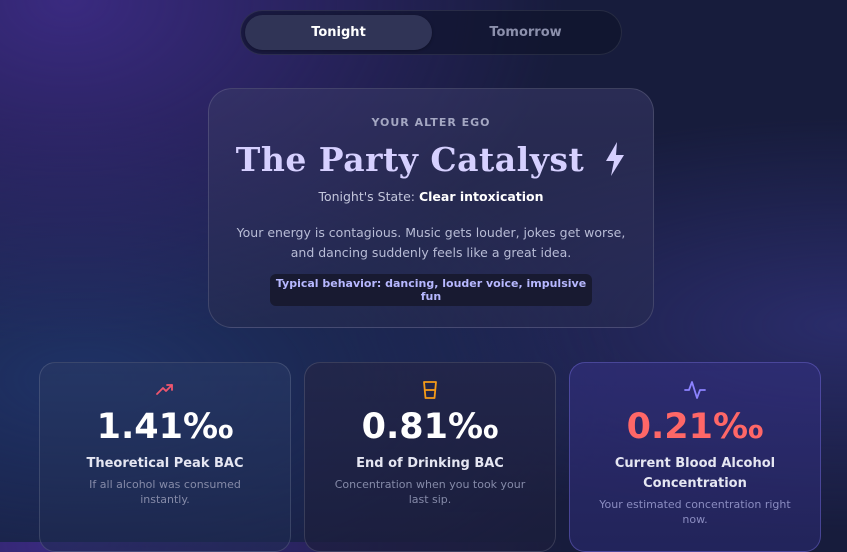 The width and height of the screenshot is (847, 552). I want to click on glass-icon, so click(430, 390).